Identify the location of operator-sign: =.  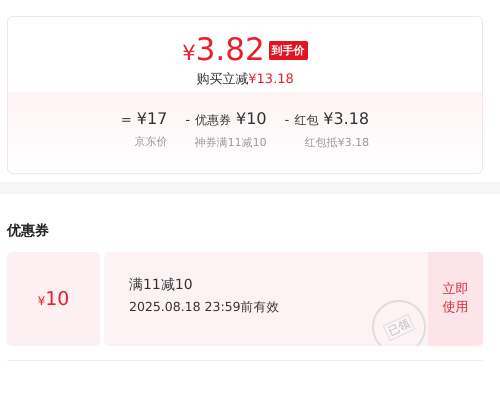
(126, 120).